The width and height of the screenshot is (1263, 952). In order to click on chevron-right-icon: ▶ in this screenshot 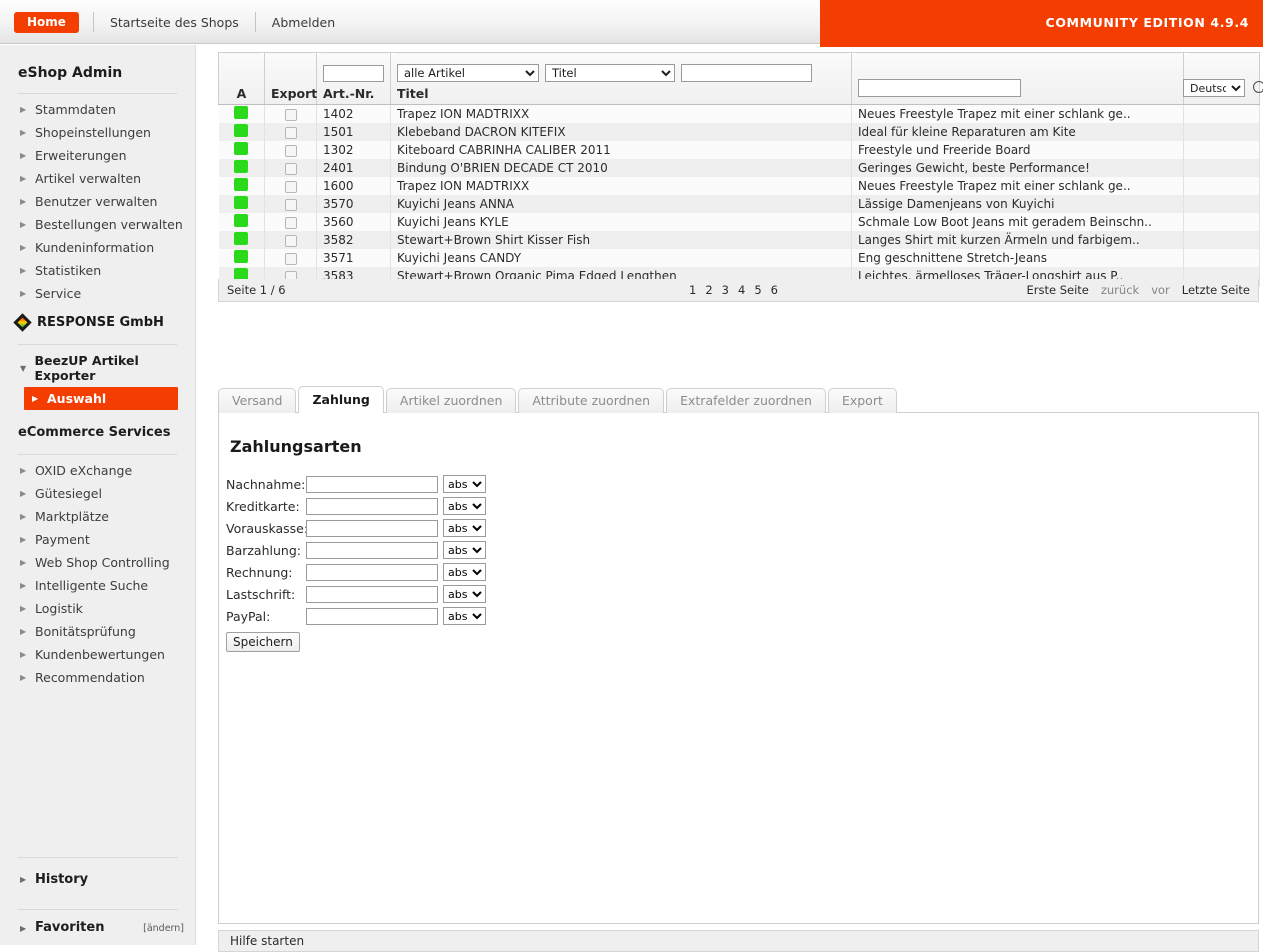, I will do `click(35, 398)`.